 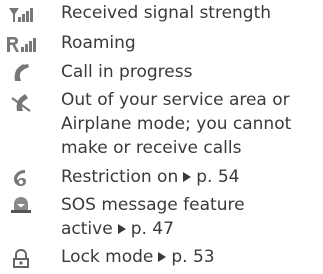 What do you see at coordinates (98, 43) in the screenshot?
I see `item-text: Roaming` at bounding box center [98, 43].